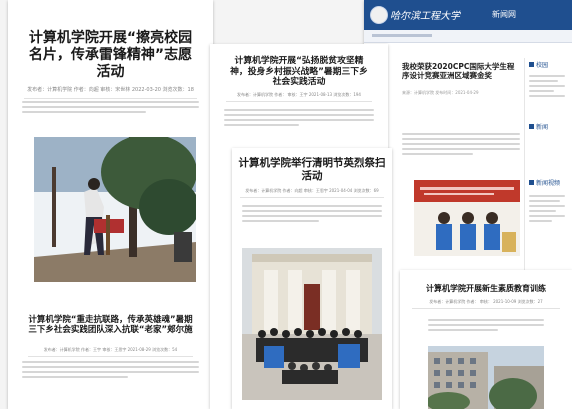 This screenshot has height=409, width=572. Describe the element at coordinates (468, 15) in the screenshot. I see `site-header: 哈尔滨工程大学 新闻网` at that location.